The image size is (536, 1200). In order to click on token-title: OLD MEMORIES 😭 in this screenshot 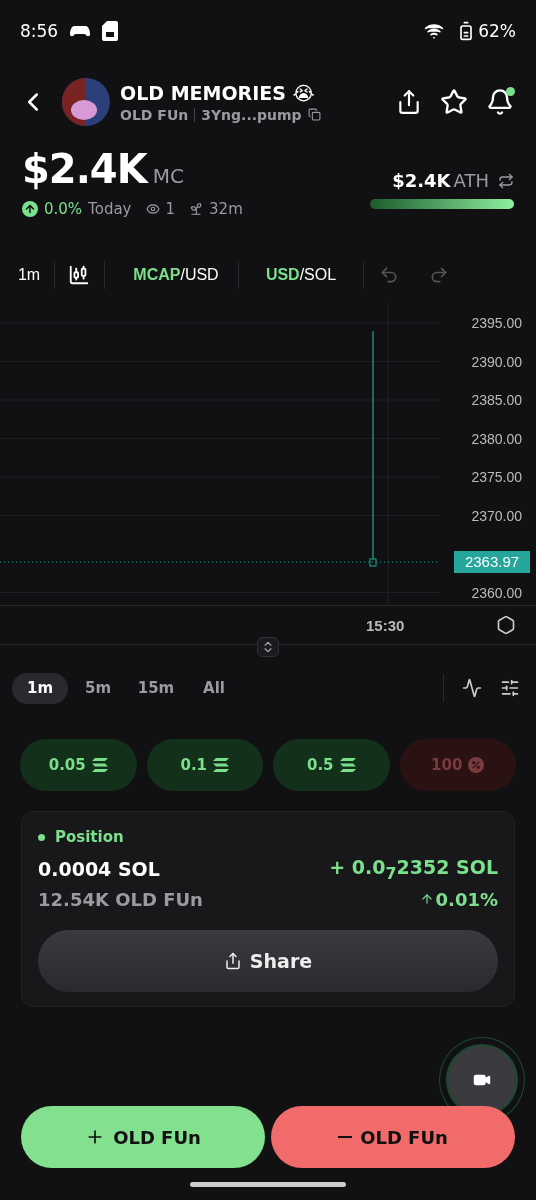, I will do `click(218, 92)`.